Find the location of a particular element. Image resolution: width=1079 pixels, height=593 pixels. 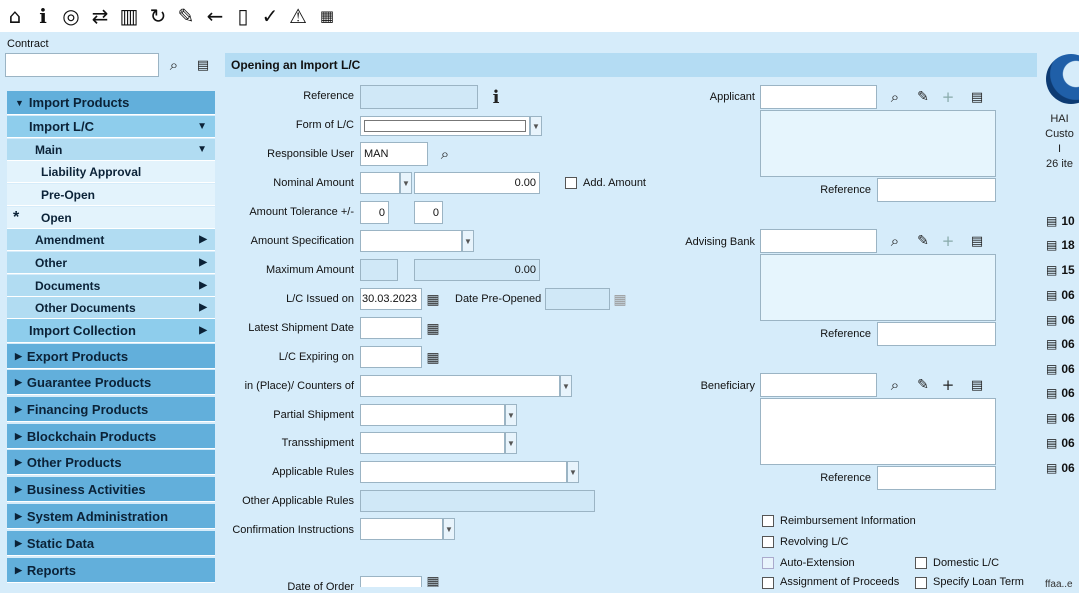

applicant-reference-field is located at coordinates (936, 190).